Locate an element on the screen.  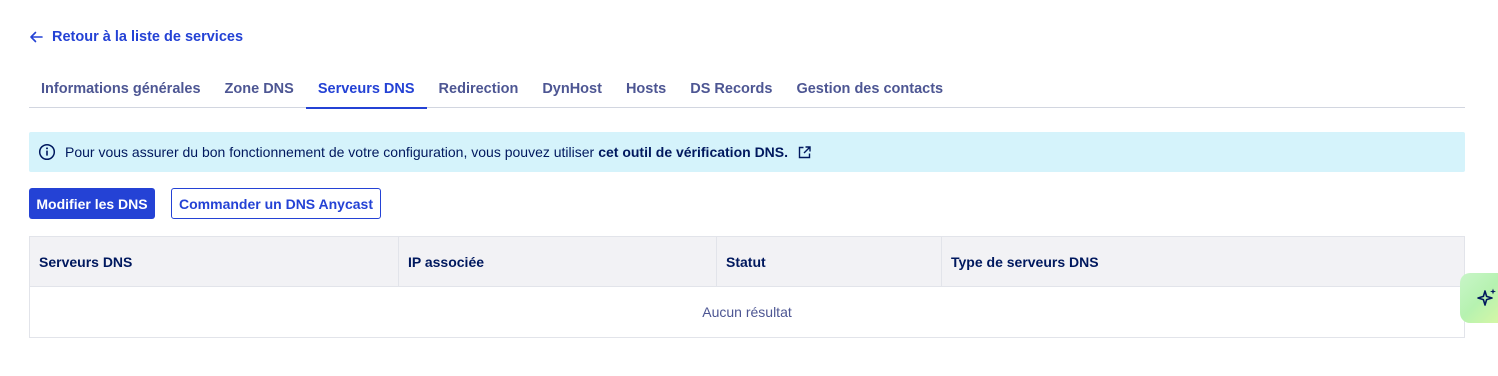
info-icon is located at coordinates (47, 152).